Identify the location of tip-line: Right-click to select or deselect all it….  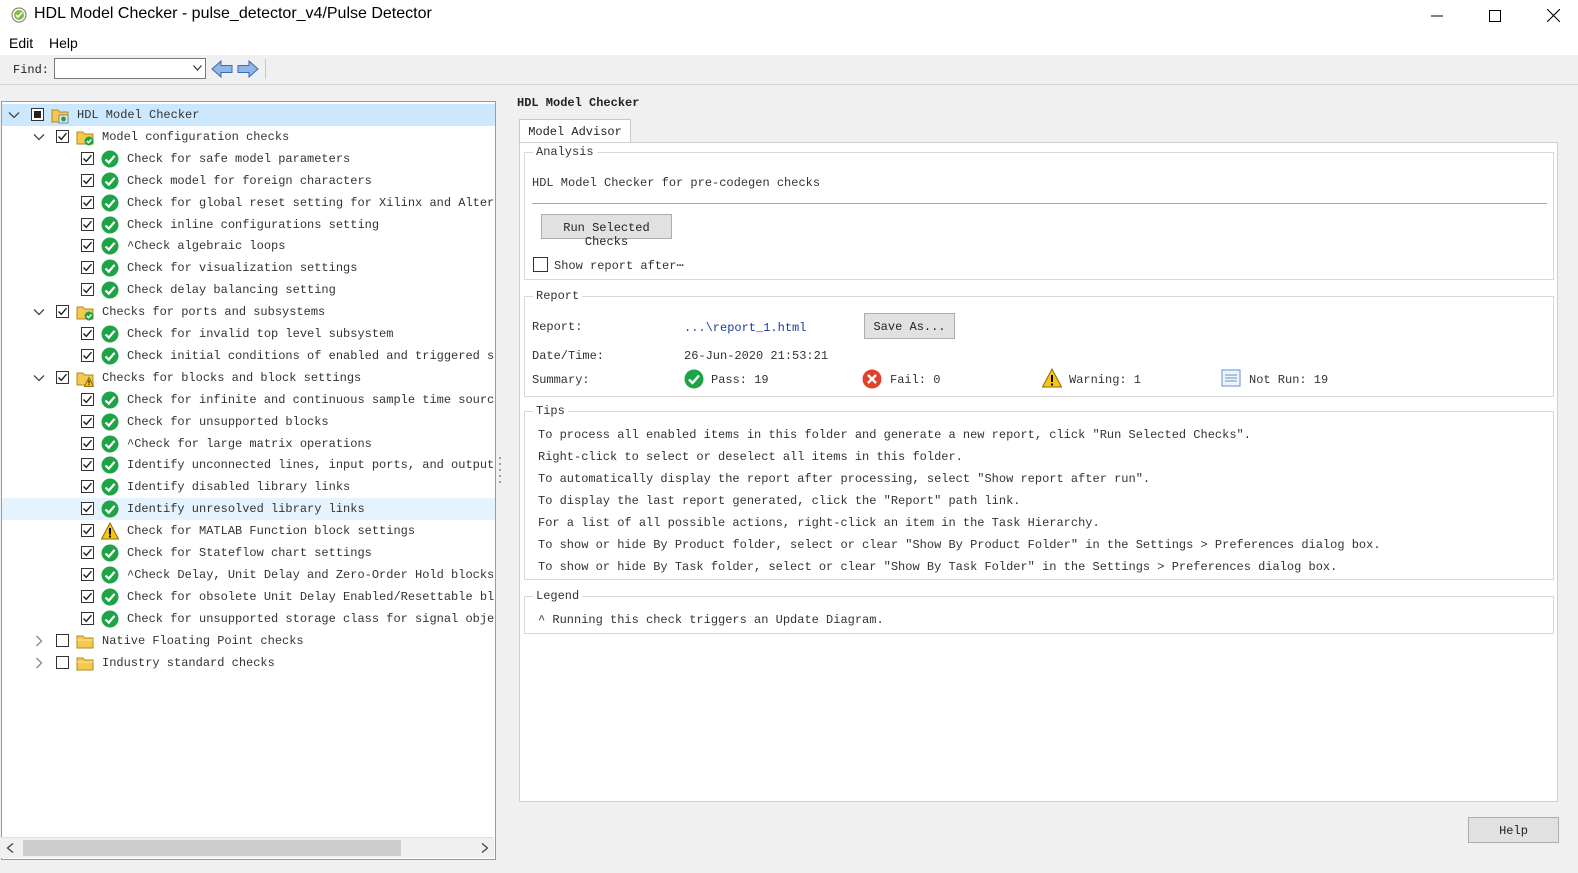
(750, 457).